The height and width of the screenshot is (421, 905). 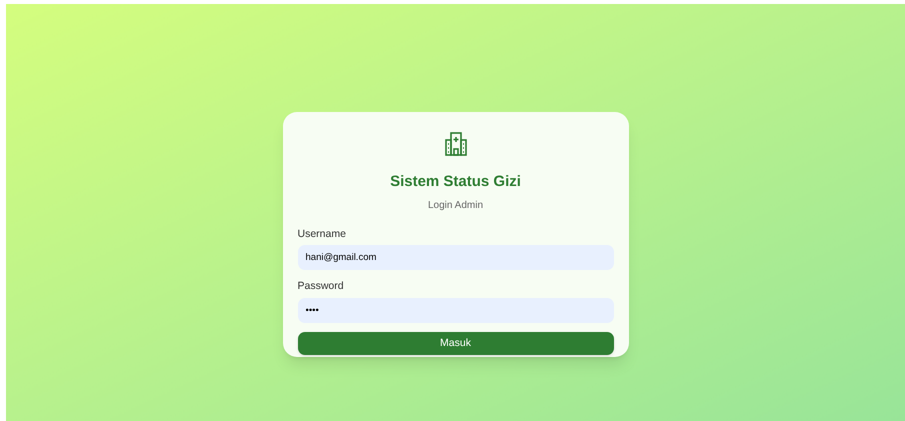 I want to click on hospital-icon, so click(x=455, y=144).